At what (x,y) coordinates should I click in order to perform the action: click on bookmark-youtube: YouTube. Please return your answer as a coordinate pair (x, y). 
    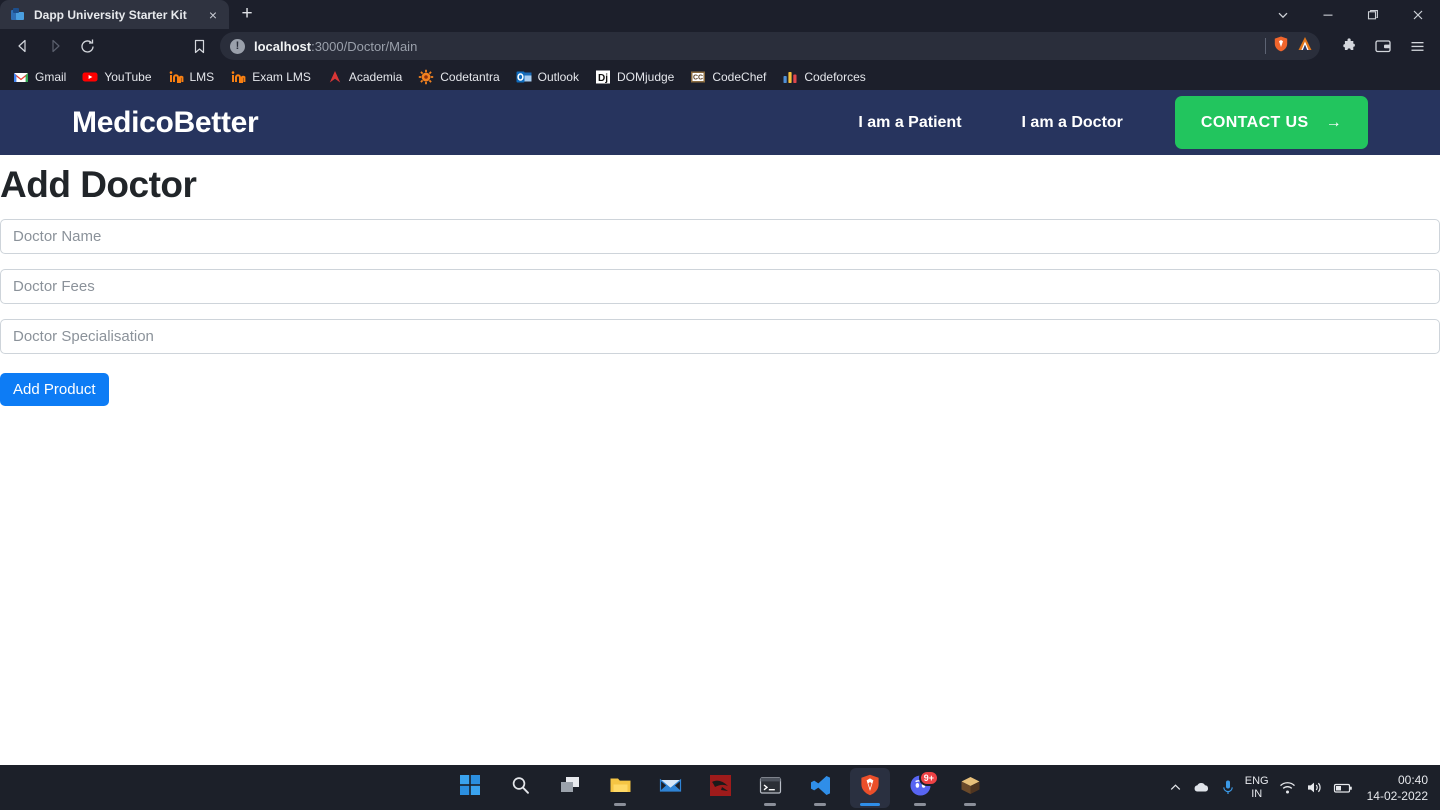
    Looking at the image, I should click on (116, 77).